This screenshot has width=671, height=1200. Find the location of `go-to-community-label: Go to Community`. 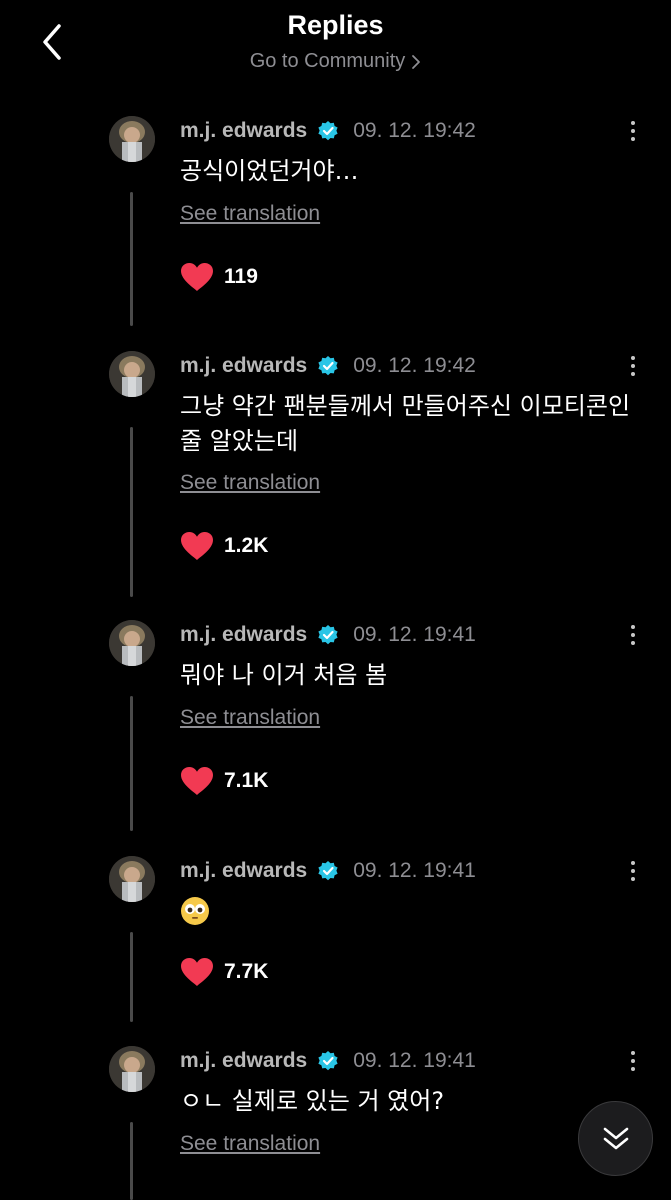

go-to-community-label: Go to Community is located at coordinates (327, 61).